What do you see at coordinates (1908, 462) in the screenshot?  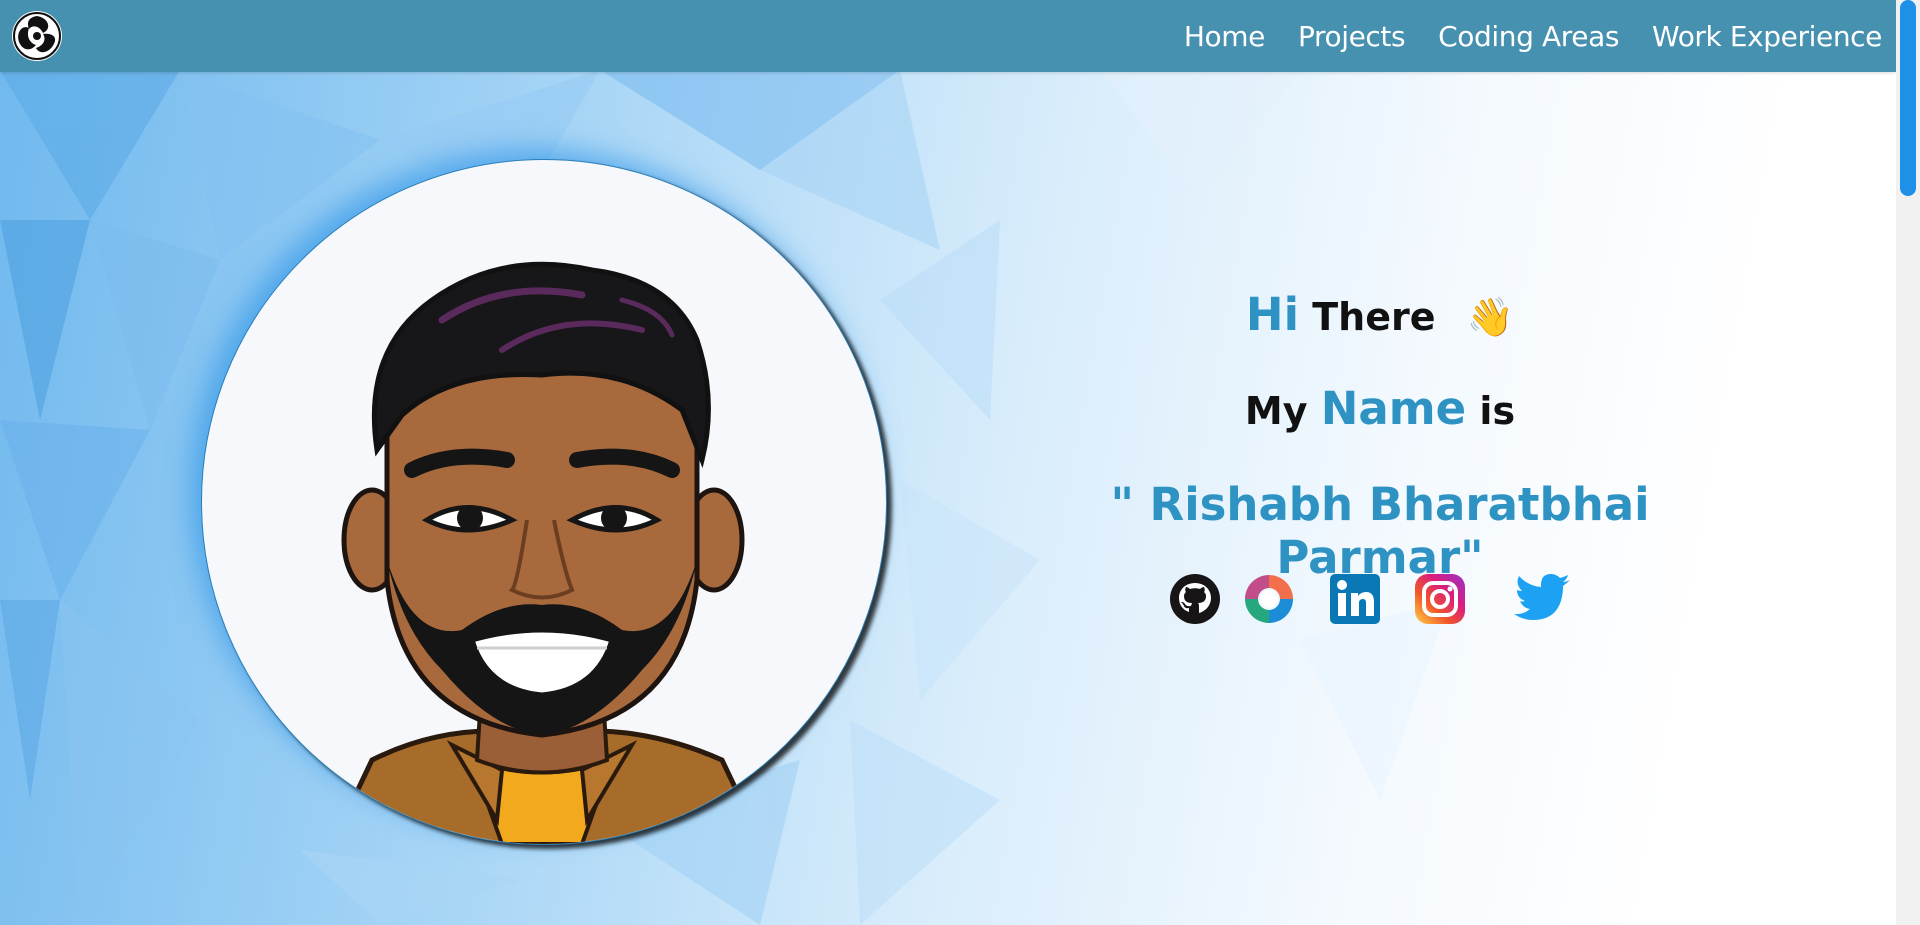 I see `page-scrollbar` at bounding box center [1908, 462].